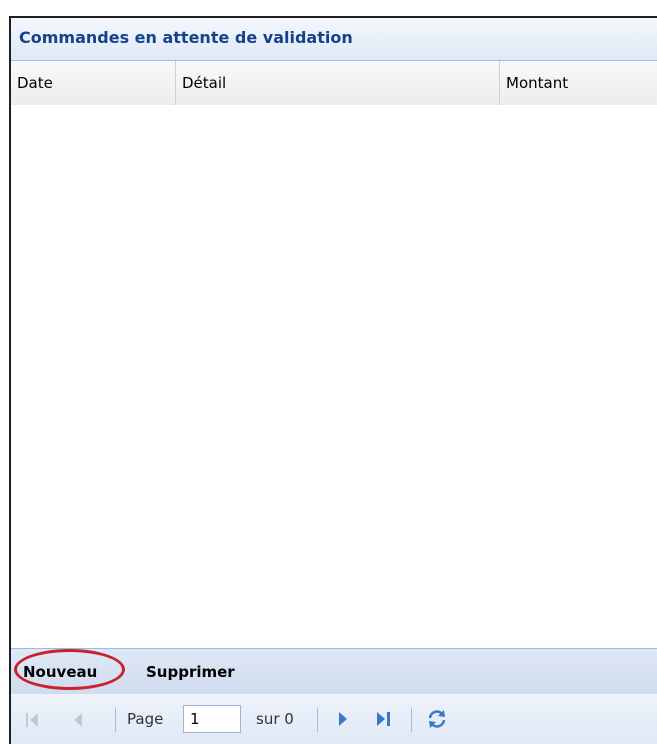 The image size is (657, 744). What do you see at coordinates (343, 721) in the screenshot?
I see `next-page-icon` at bounding box center [343, 721].